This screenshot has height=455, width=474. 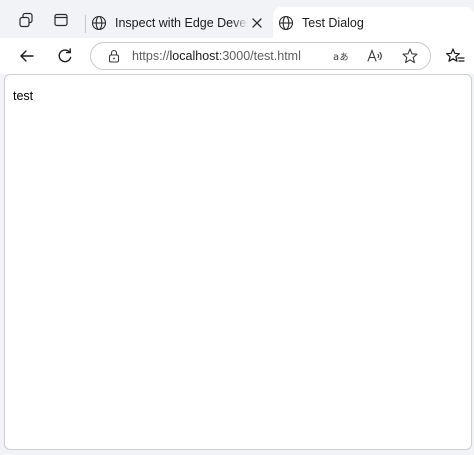 I want to click on url-path: :3000/test.html, so click(x=259, y=56).